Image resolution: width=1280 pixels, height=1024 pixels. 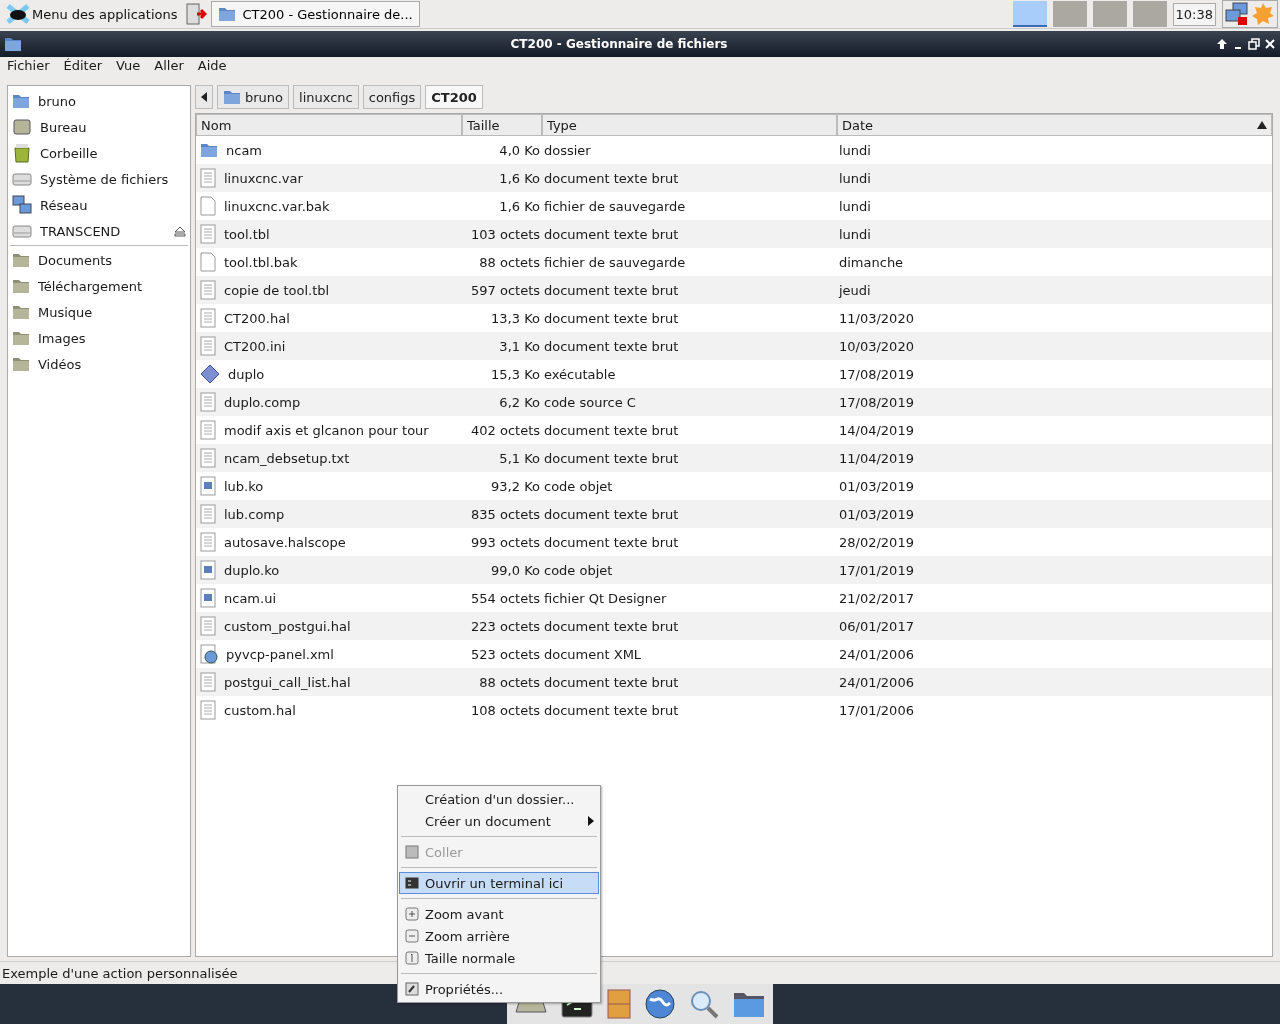 I want to click on context-menu-item: Zoom avant, so click(x=499, y=914).